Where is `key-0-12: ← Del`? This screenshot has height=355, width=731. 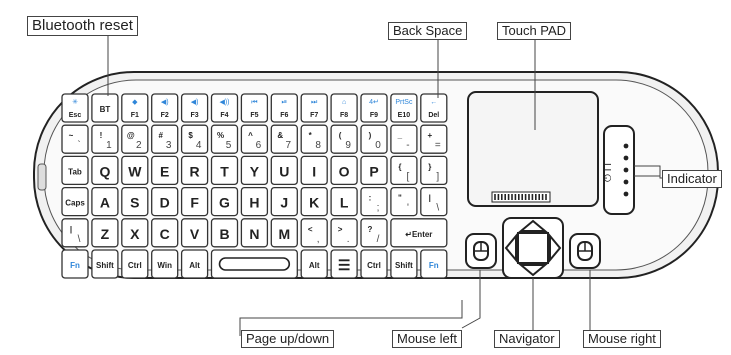 key-0-12: ← Del is located at coordinates (434, 108).